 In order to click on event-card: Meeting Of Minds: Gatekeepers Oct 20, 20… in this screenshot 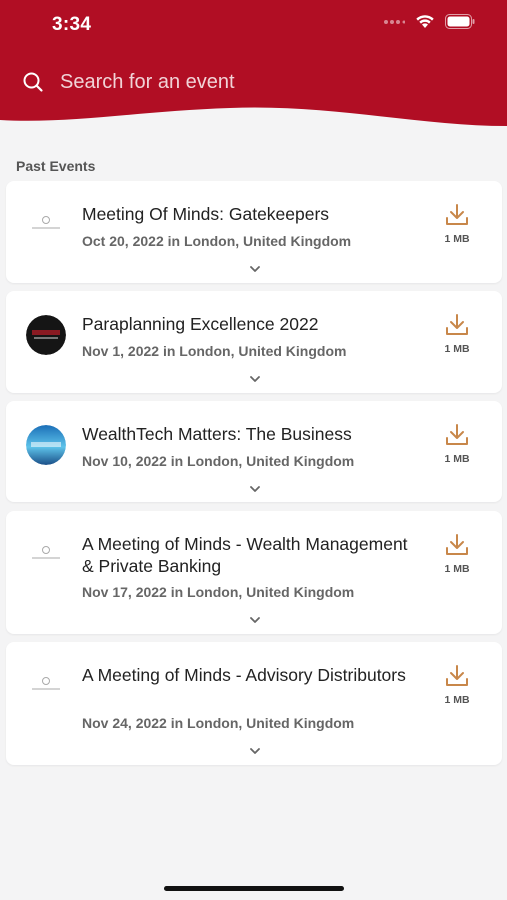, I will do `click(254, 232)`.